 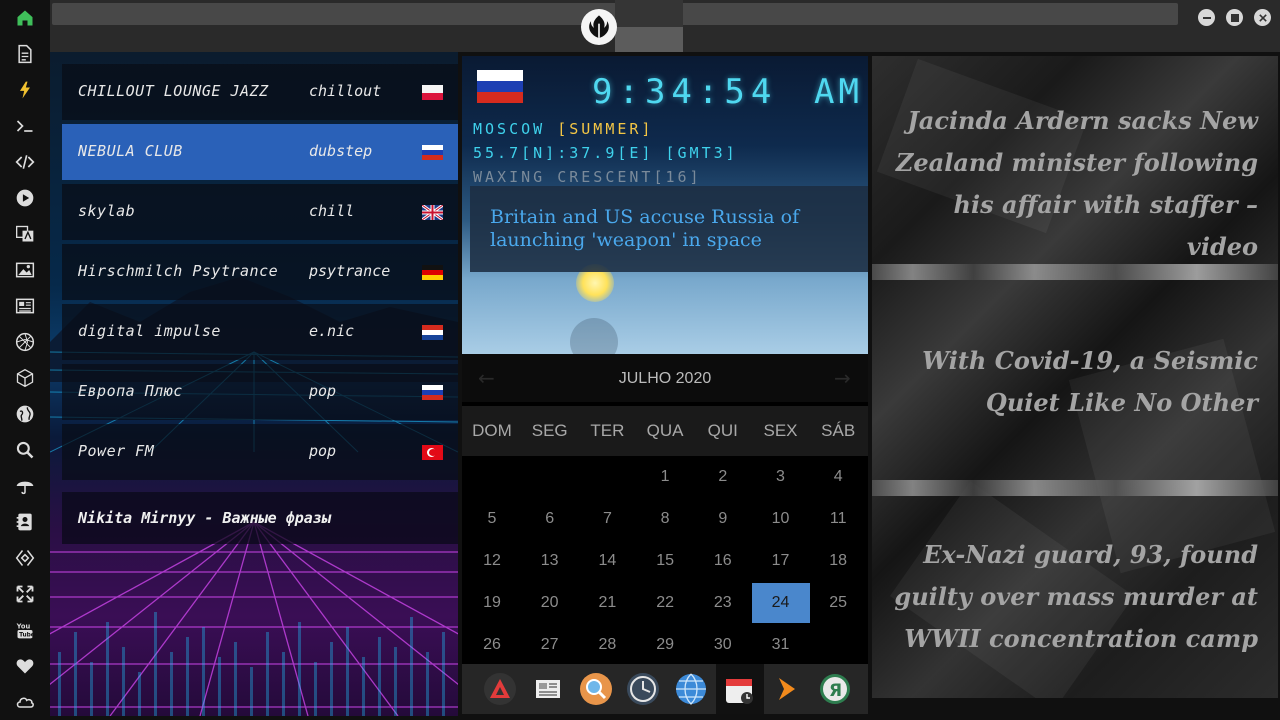 What do you see at coordinates (787, 689) in the screenshot?
I see `play-arrow-icon` at bounding box center [787, 689].